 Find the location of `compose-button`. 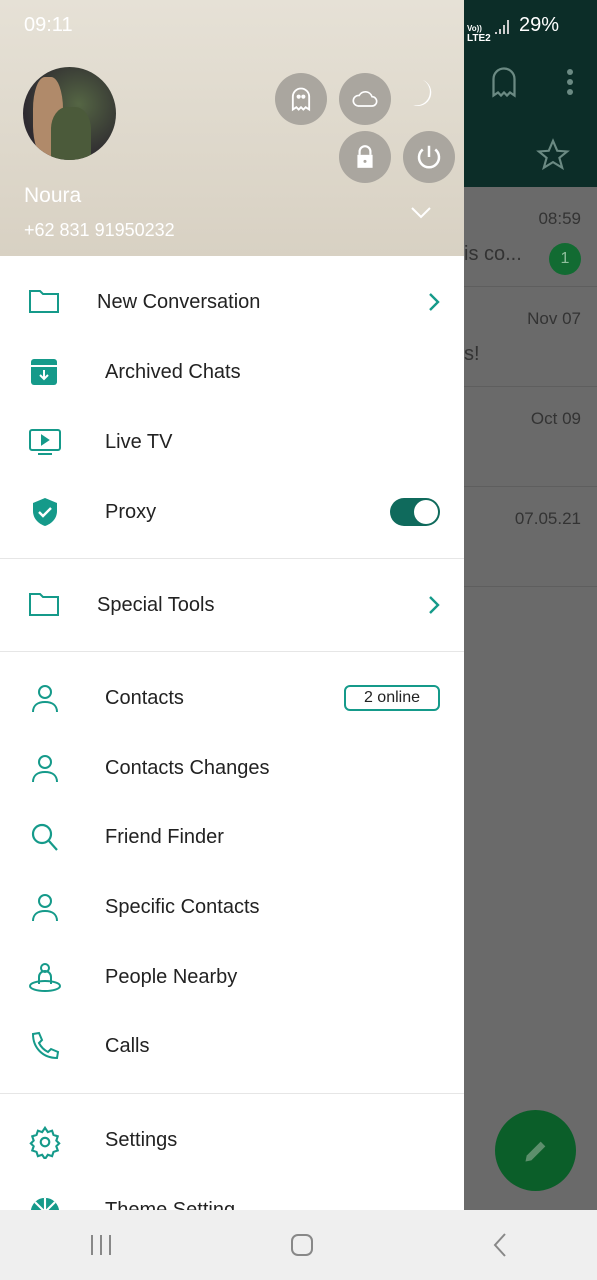

compose-button is located at coordinates (535, 1150).